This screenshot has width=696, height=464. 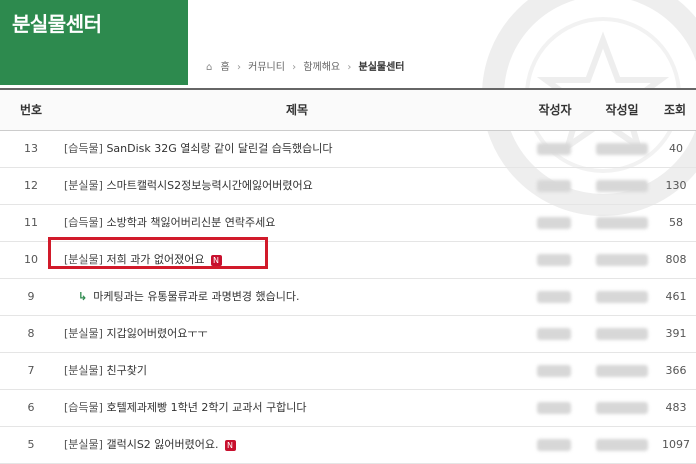 I want to click on row-number: 10, so click(x=31, y=259).